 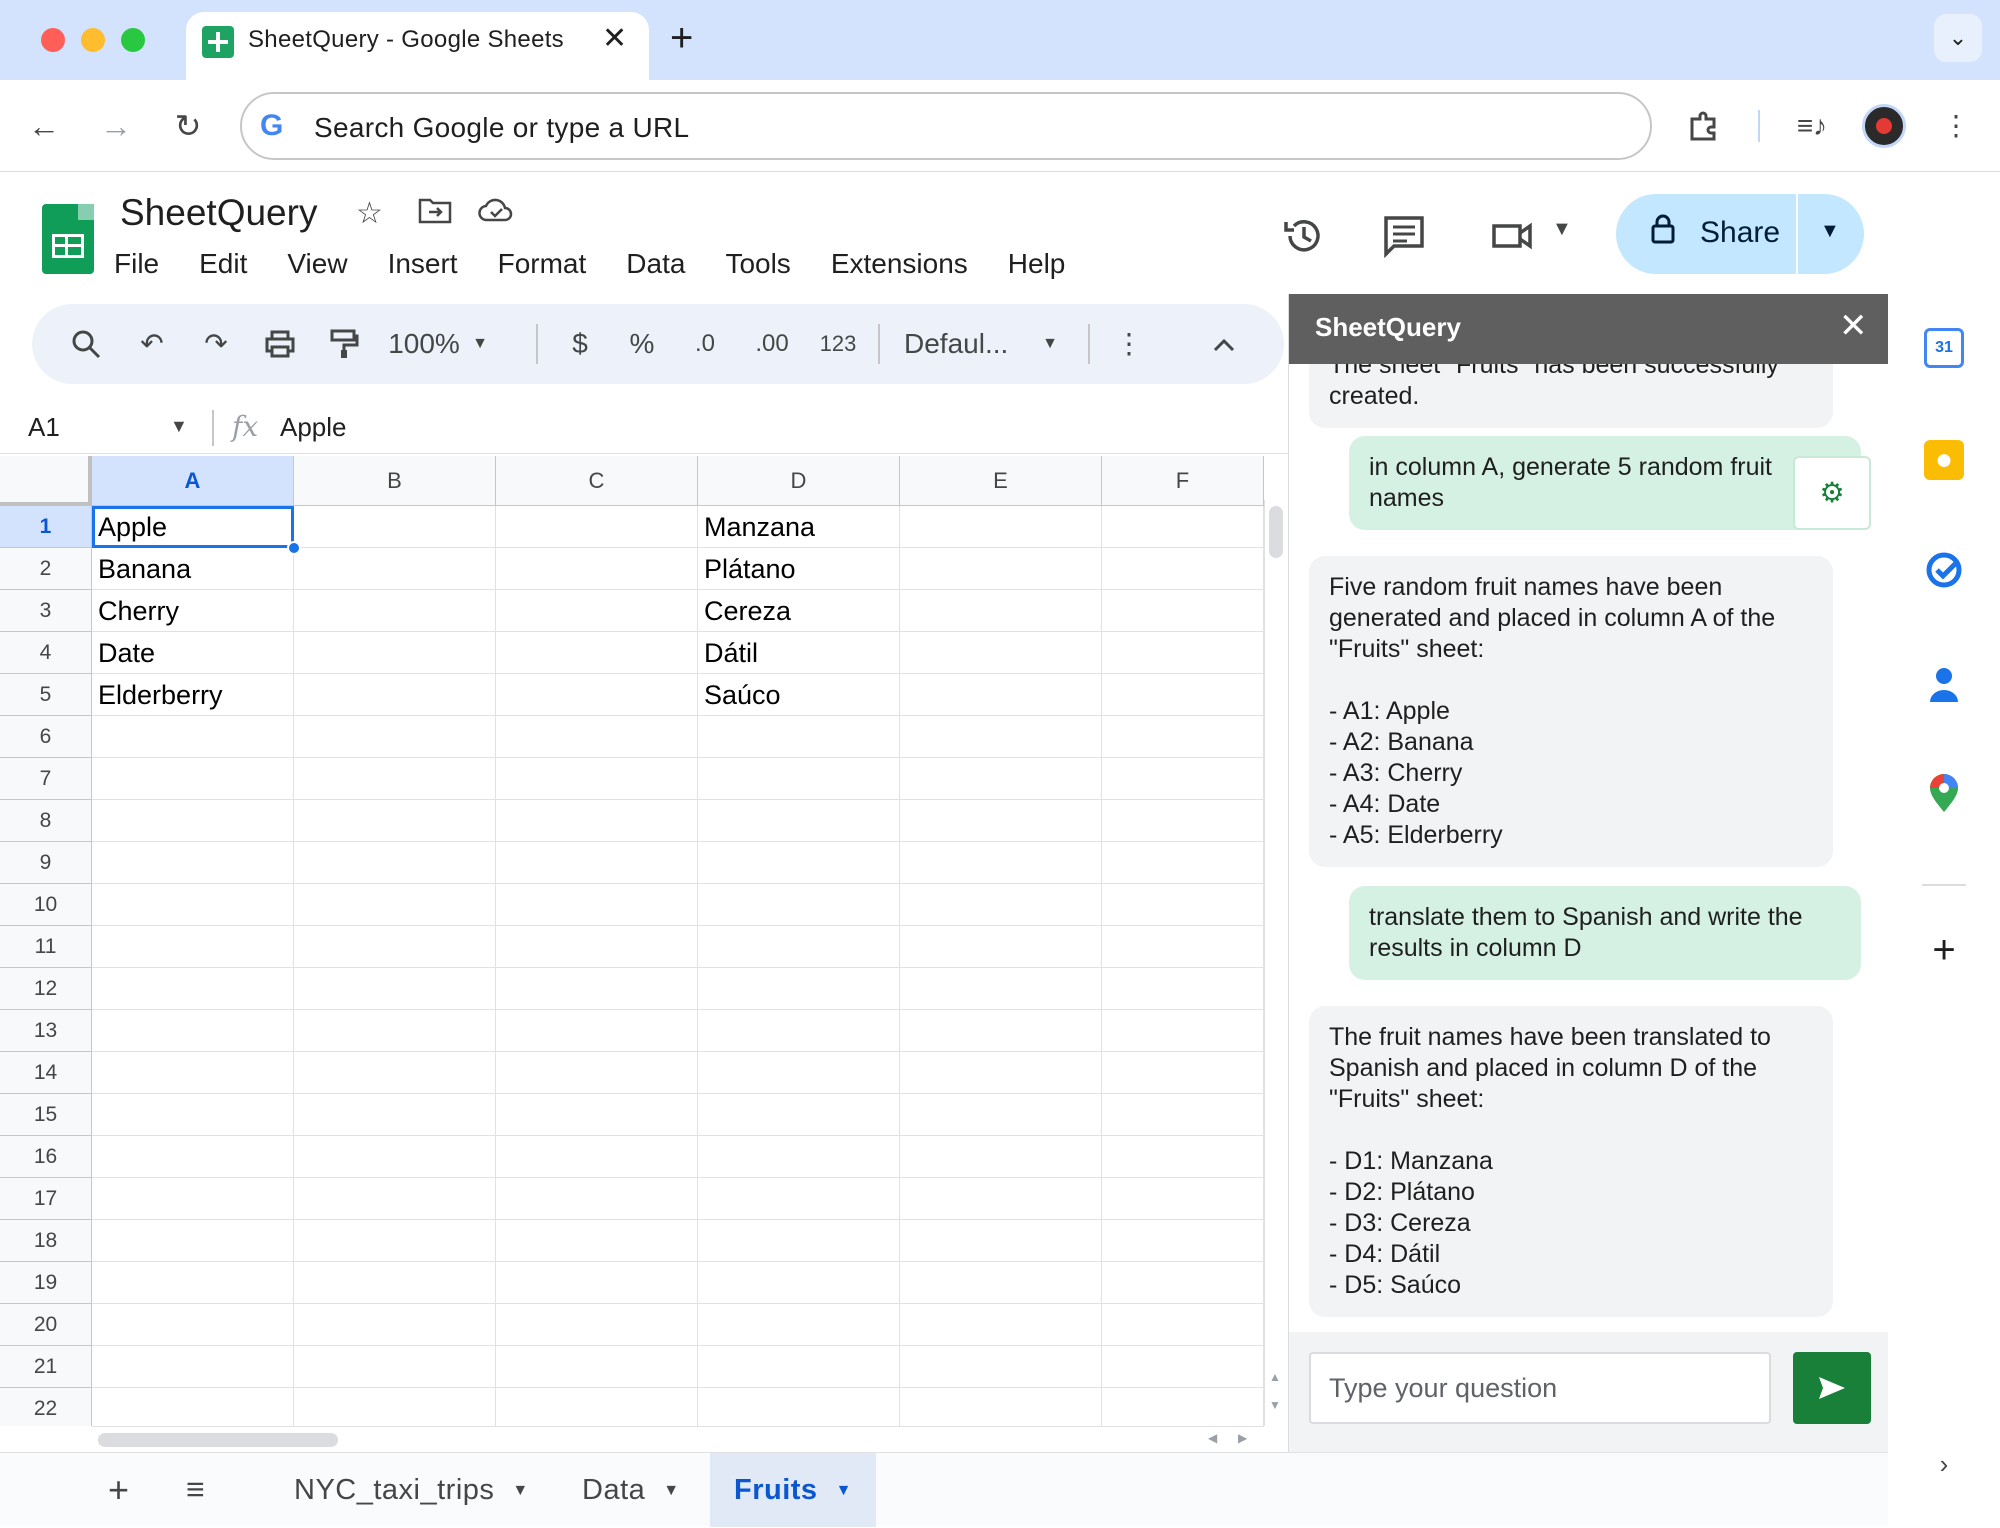 I want to click on star-icon: ☆, so click(x=369, y=213).